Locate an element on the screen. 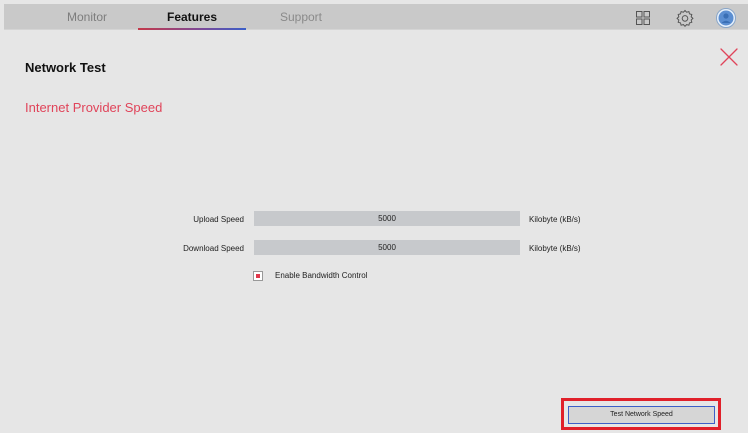  bandwidth-control-checkbox is located at coordinates (258, 276).